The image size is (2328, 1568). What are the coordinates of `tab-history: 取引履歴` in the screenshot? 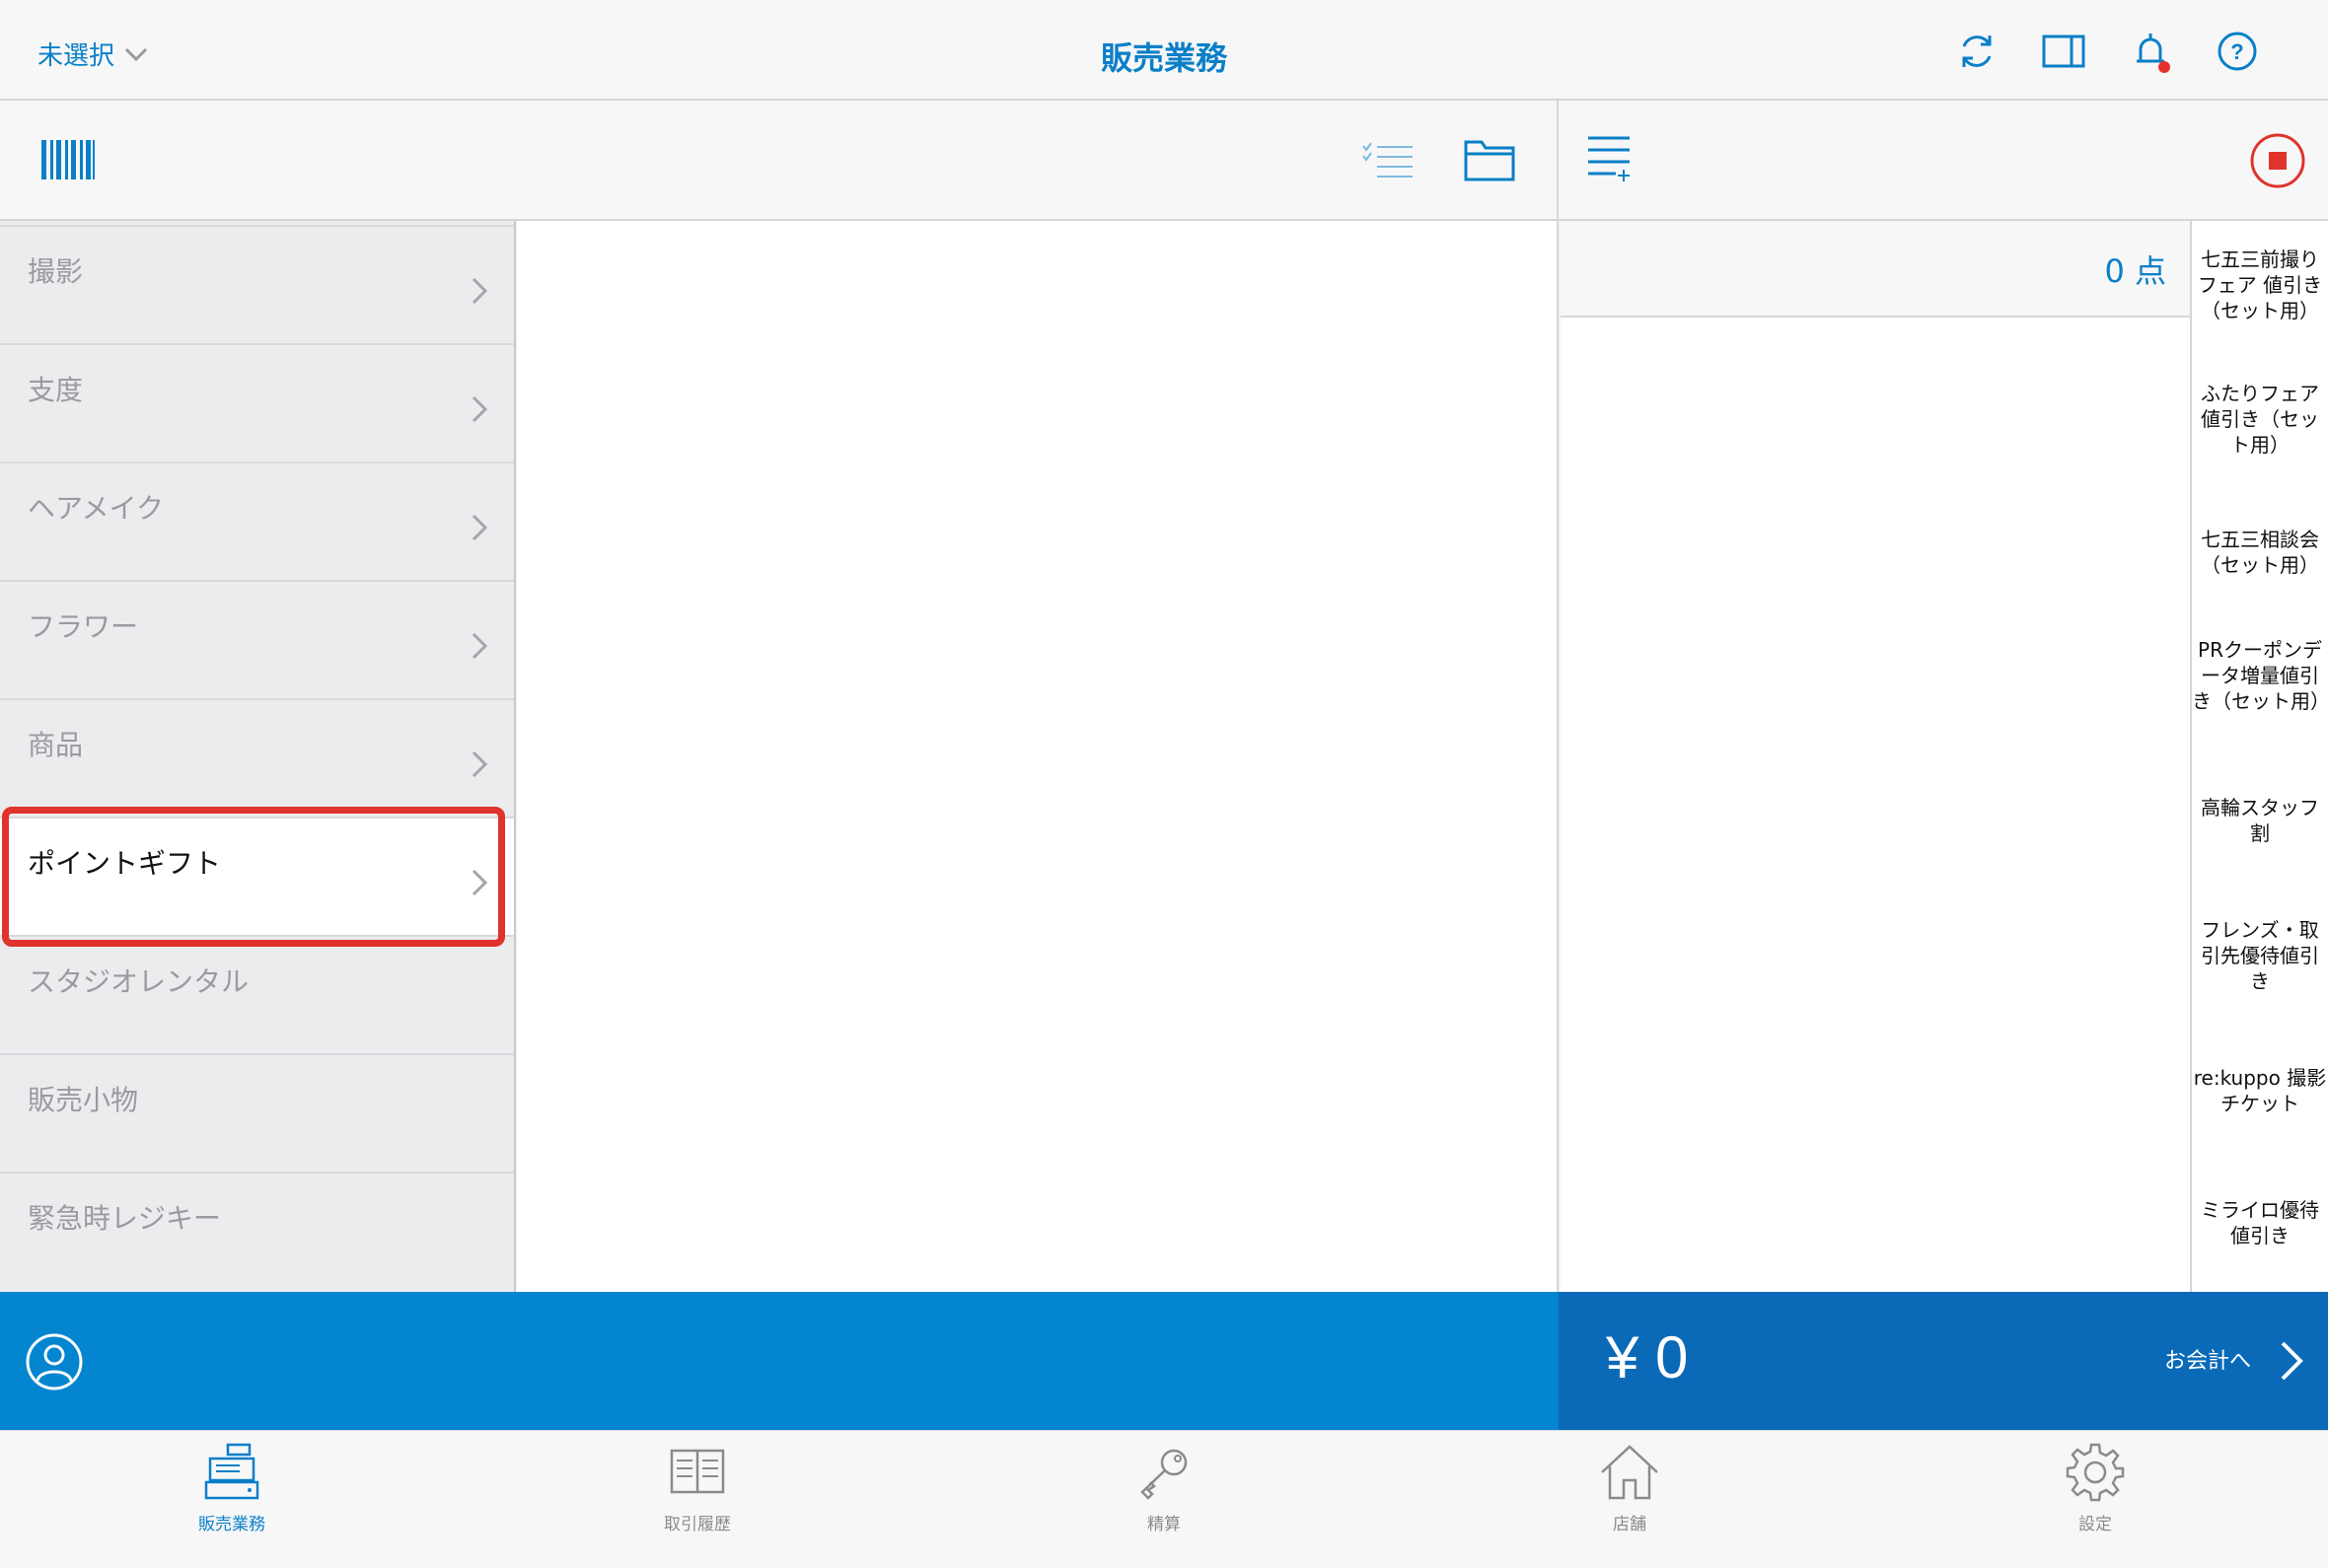 It's located at (697, 1487).